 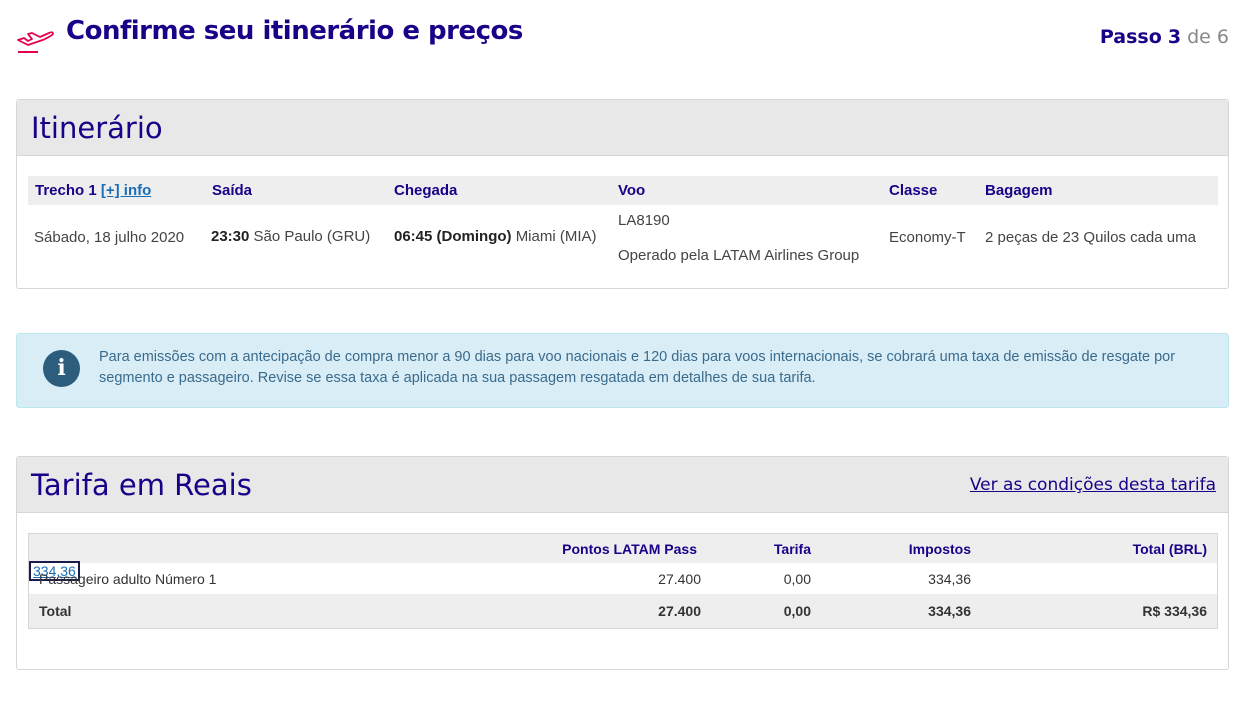 I want to click on segment-info-link: [+] info, so click(x=126, y=190).